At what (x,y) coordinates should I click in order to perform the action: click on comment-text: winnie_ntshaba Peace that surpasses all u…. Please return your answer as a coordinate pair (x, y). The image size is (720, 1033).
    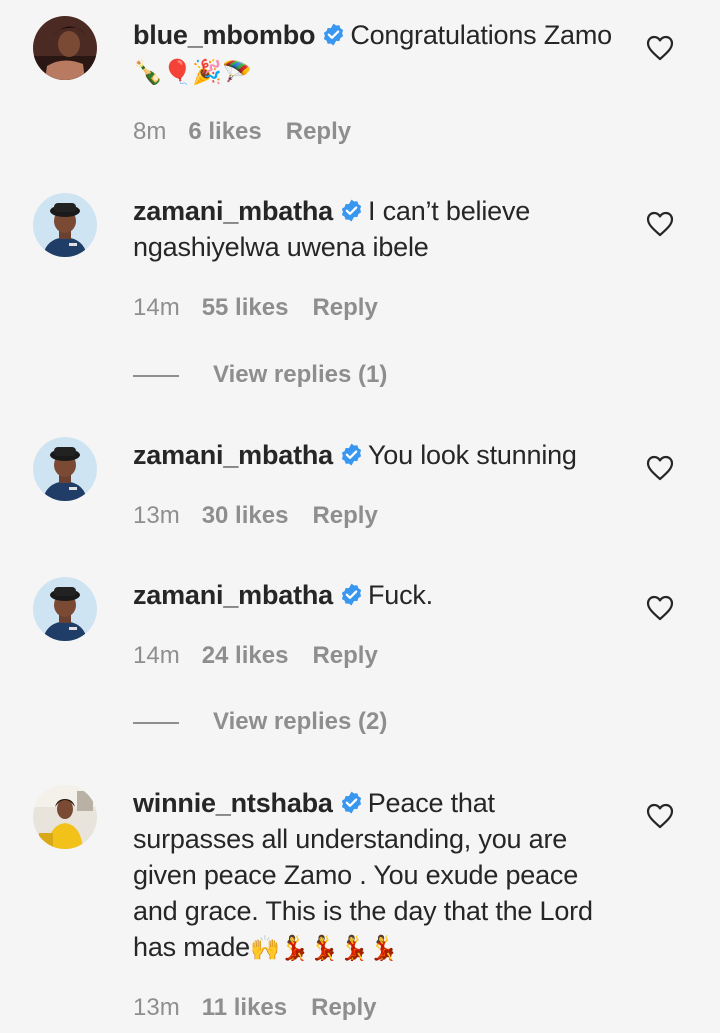
    Looking at the image, I should click on (373, 876).